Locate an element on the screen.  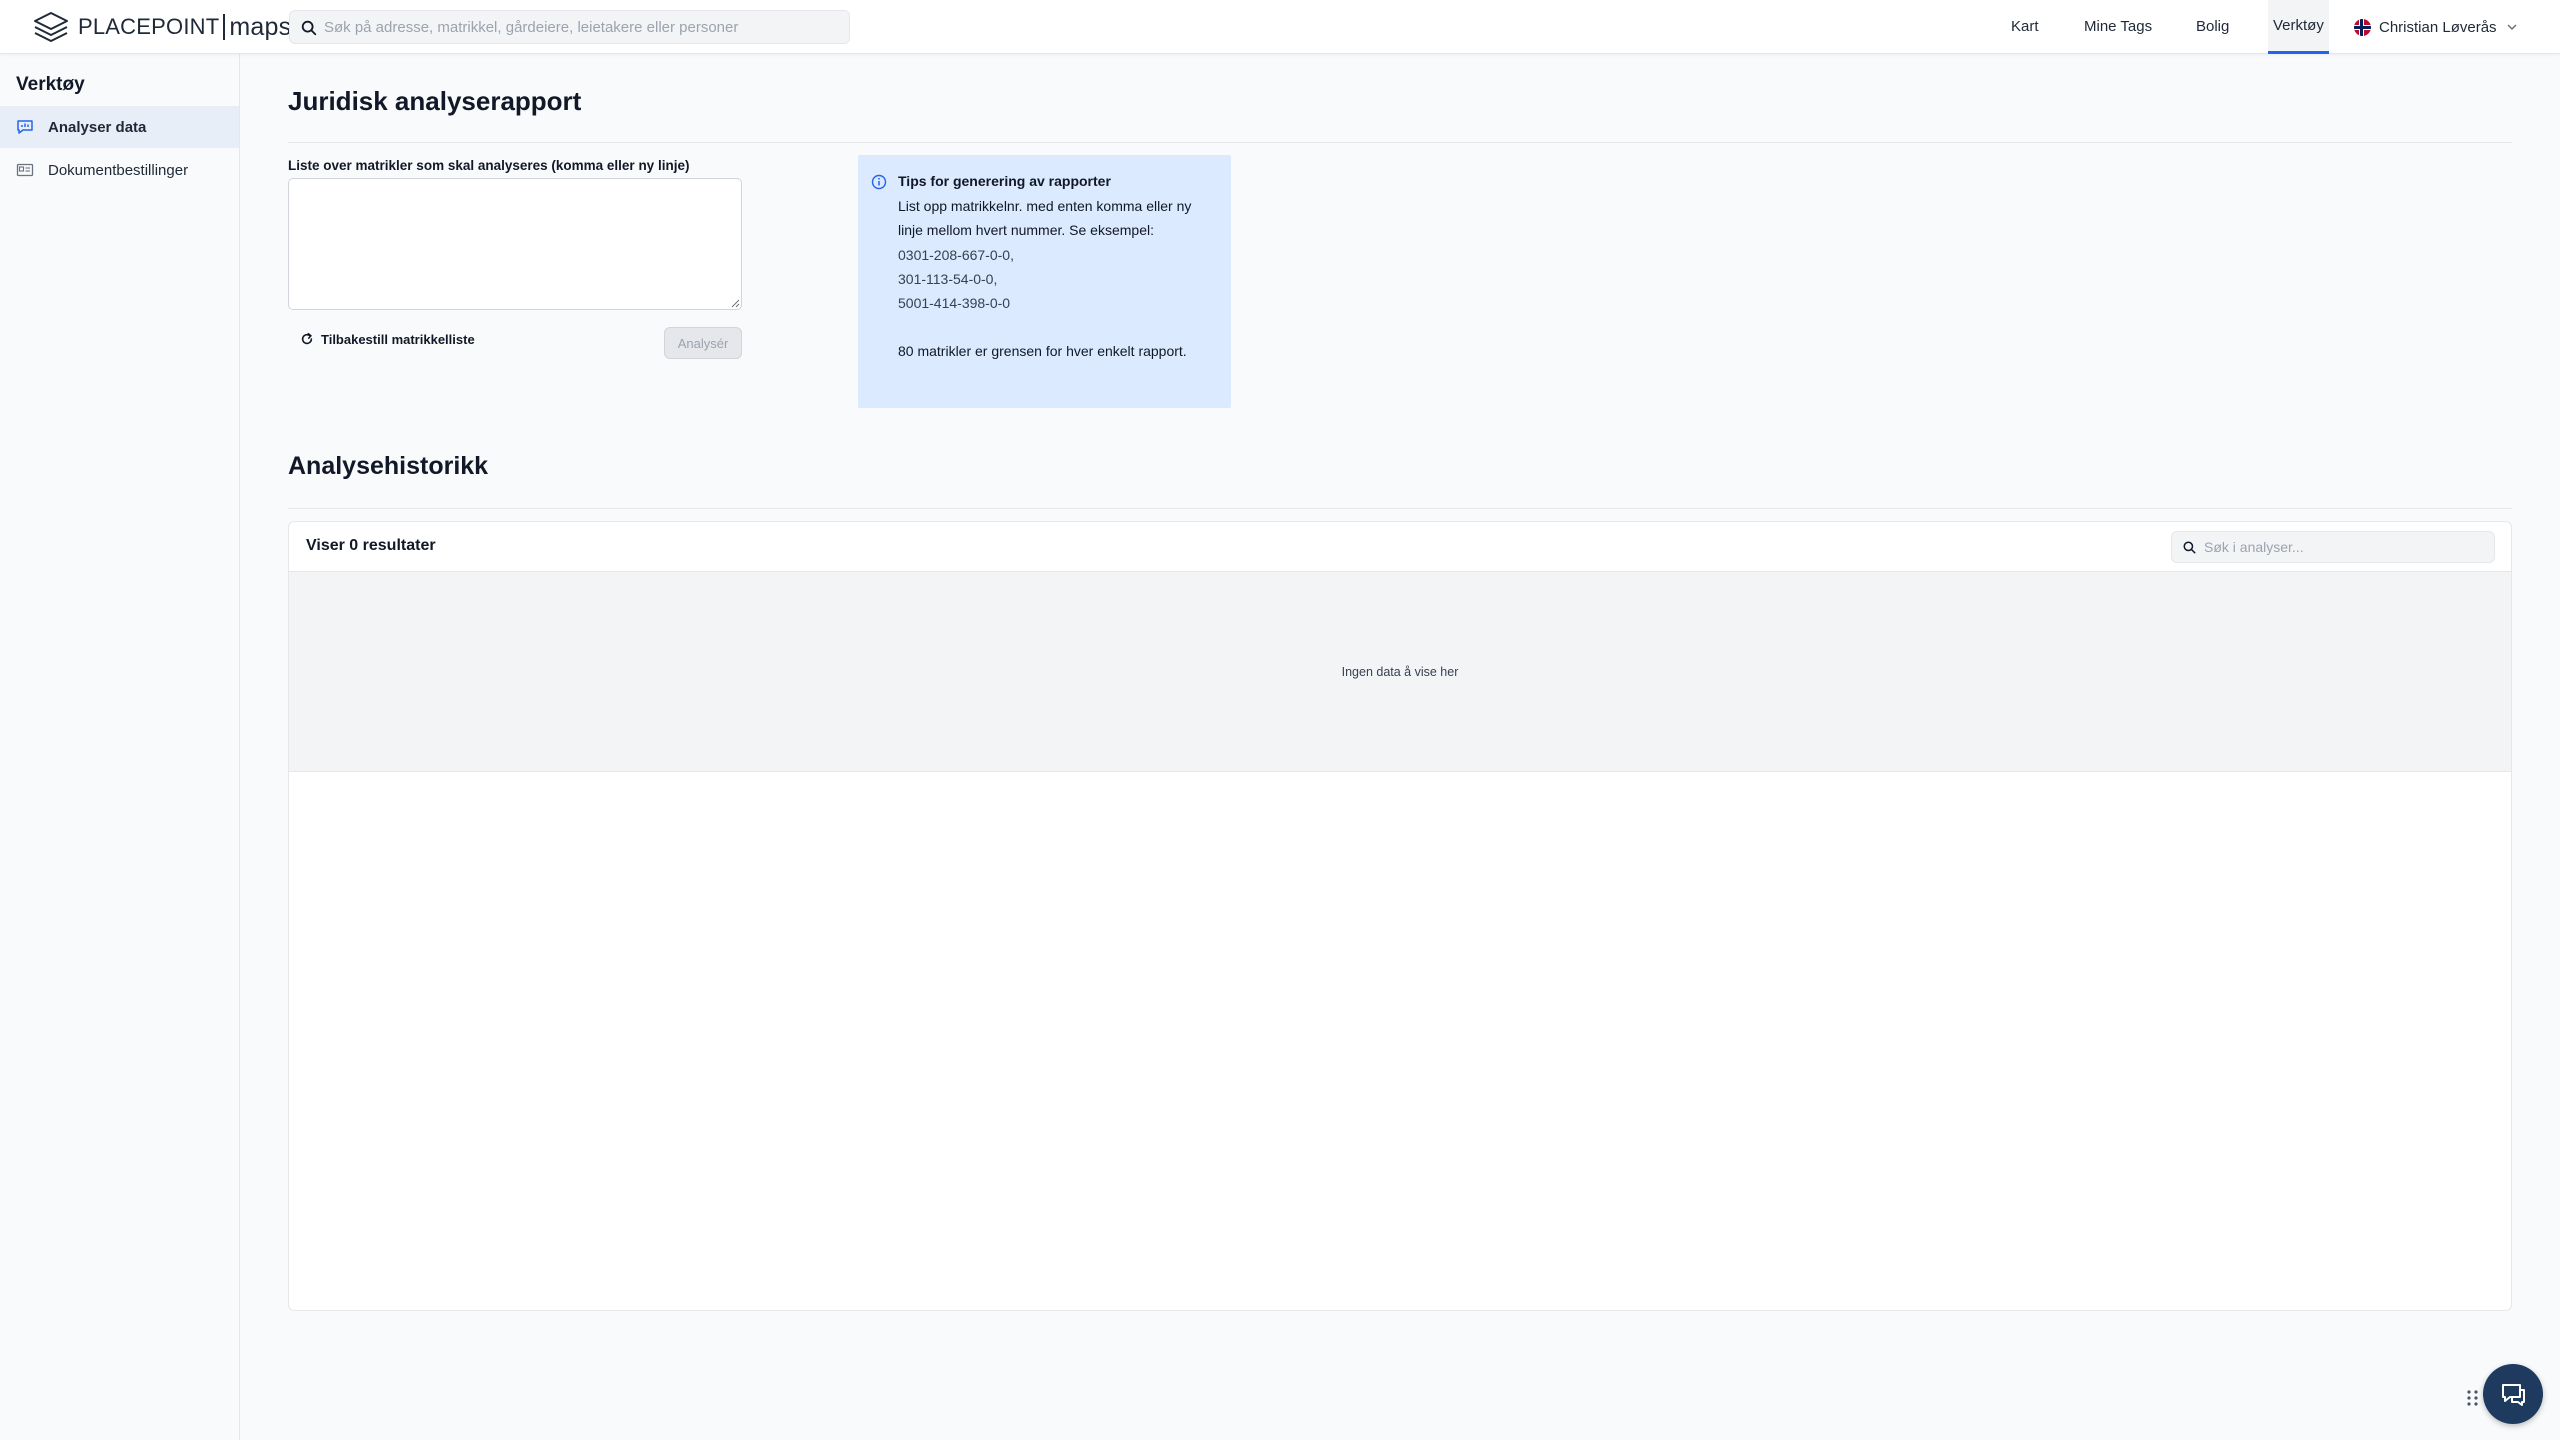
history-search-input is located at coordinates (2349, 547).